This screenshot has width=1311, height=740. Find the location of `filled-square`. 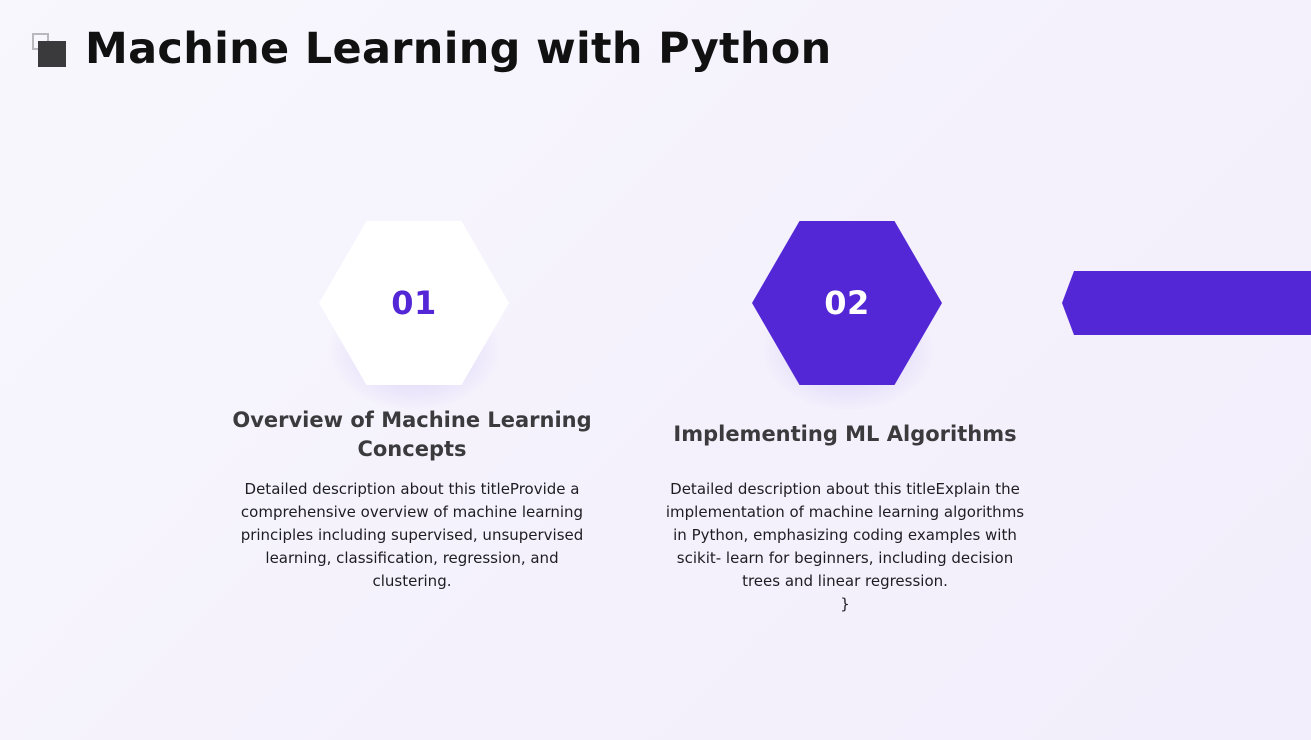

filled-square is located at coordinates (52, 54).